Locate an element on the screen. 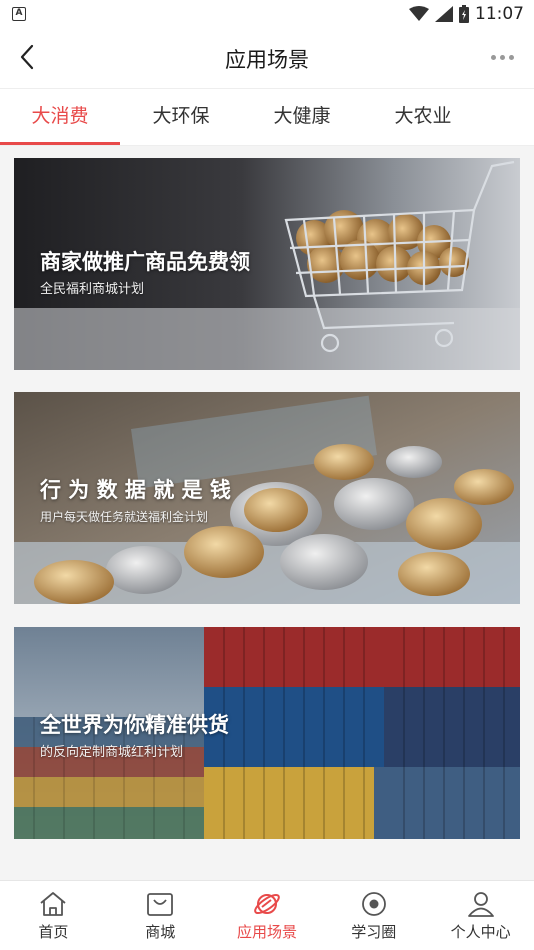  notification-icon: A is located at coordinates (19, 14).